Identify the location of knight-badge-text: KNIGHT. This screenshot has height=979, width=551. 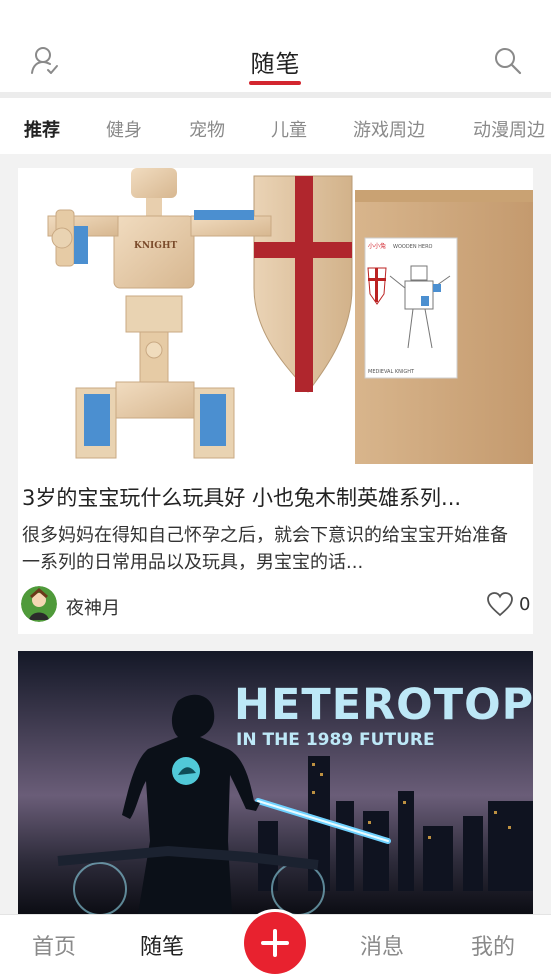
(155, 246).